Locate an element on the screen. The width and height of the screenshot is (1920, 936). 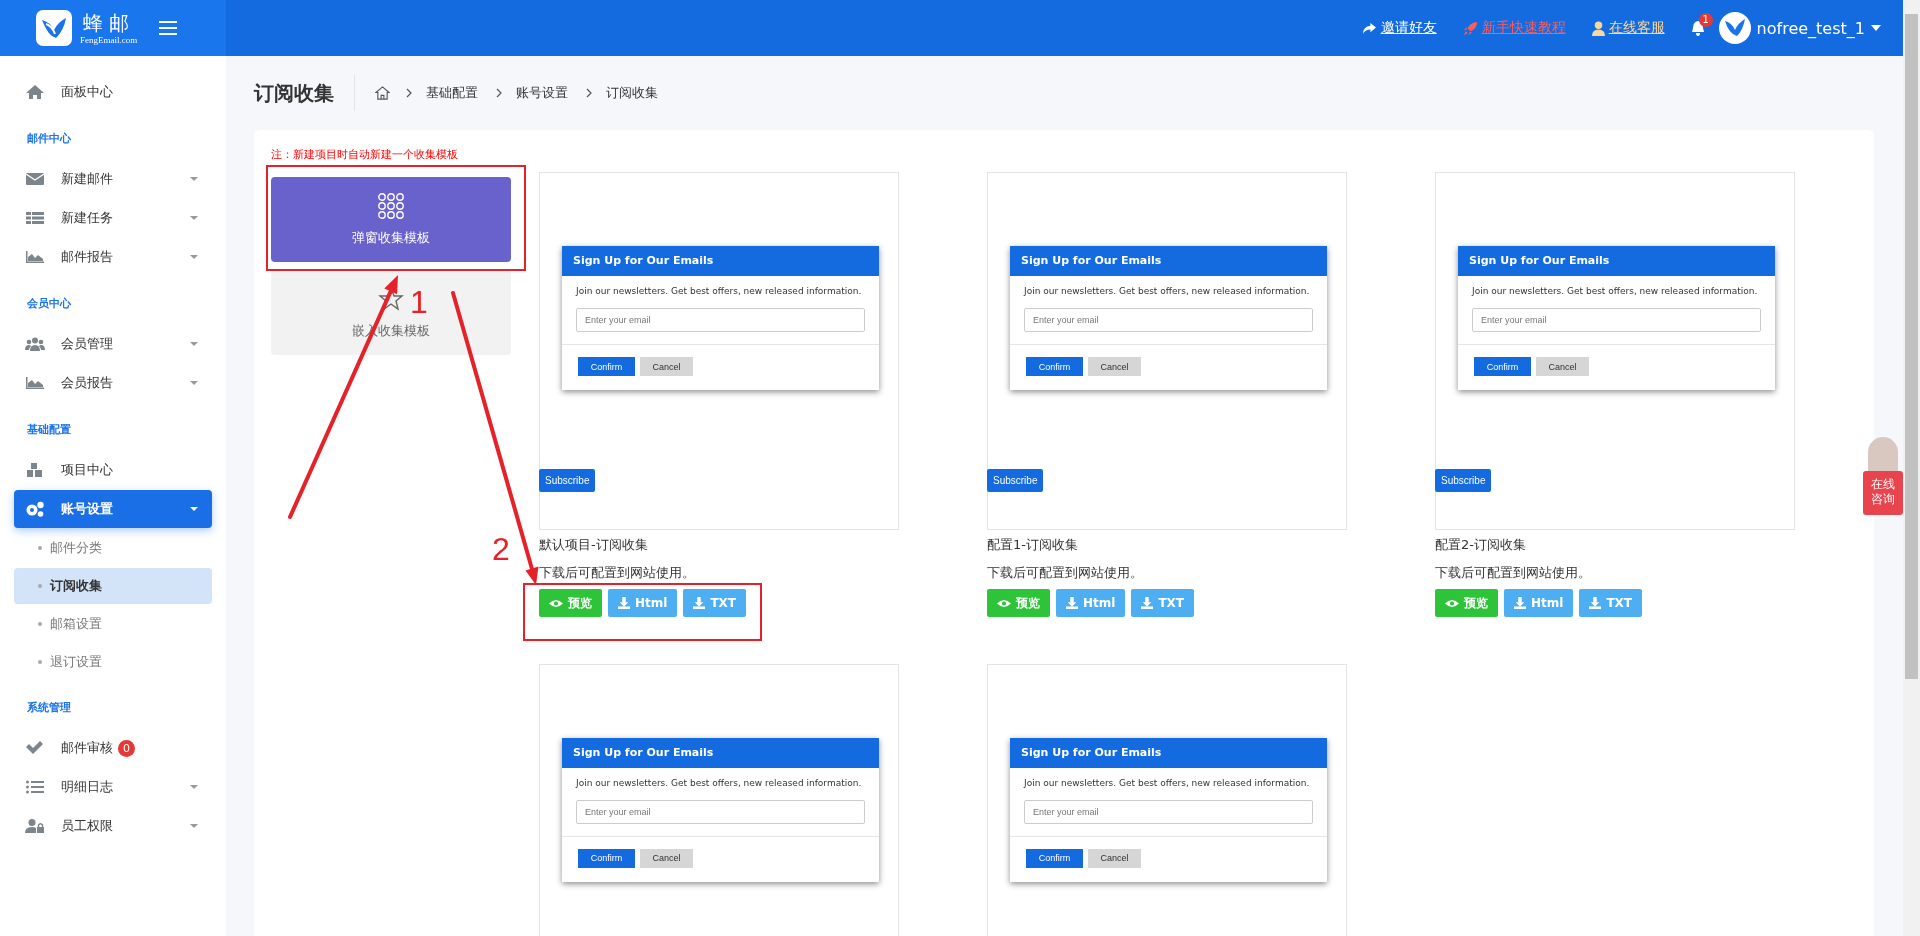
rocket-icon is located at coordinates (1470, 28).